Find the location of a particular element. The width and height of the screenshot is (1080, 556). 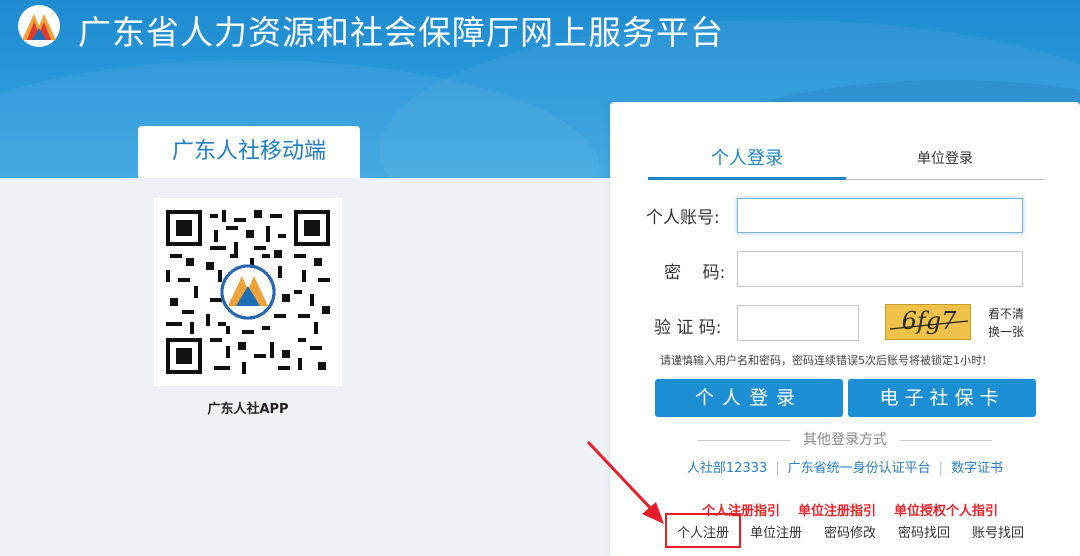

qr-code-icon is located at coordinates (248, 292).